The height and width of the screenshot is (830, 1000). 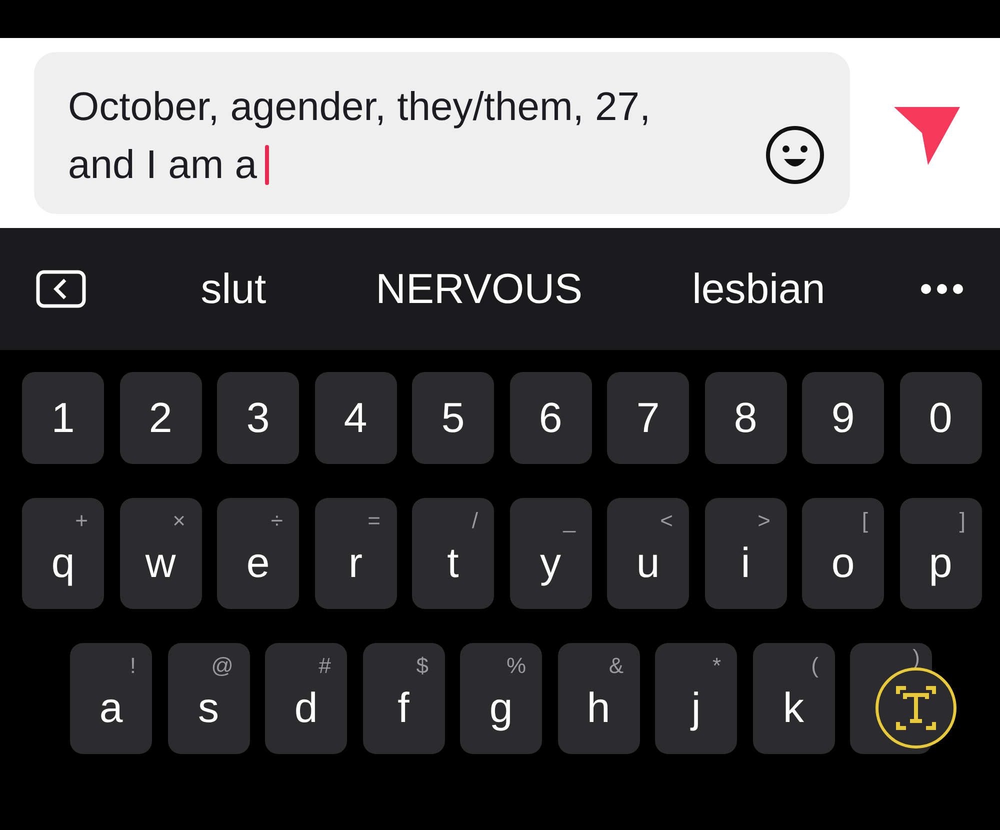 What do you see at coordinates (258, 418) in the screenshot?
I see `key: 3` at bounding box center [258, 418].